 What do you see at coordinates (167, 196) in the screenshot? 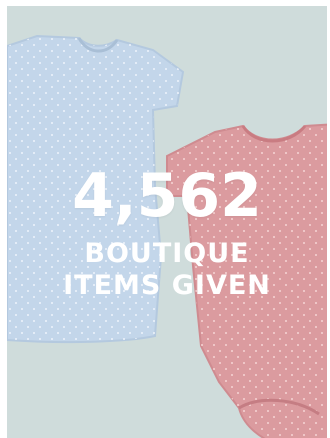
I see `stat-number: 4,562` at bounding box center [167, 196].